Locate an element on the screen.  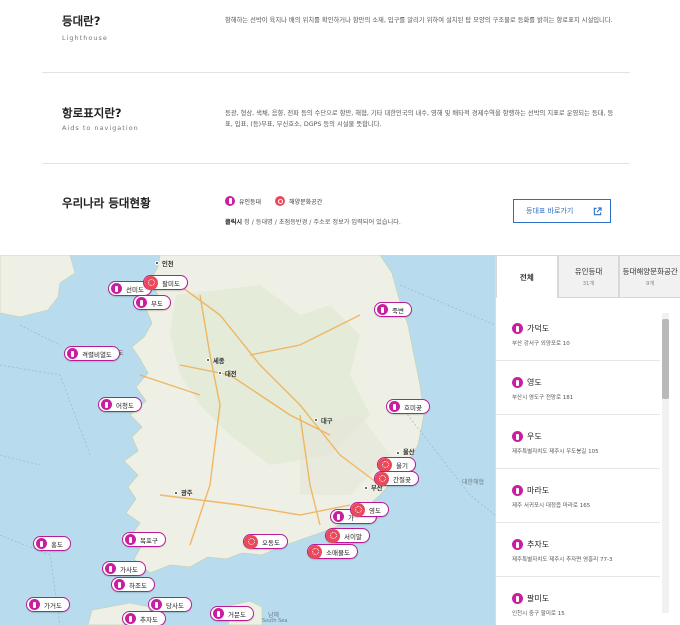
lighthouse-title: 등대란? is located at coordinates (81, 21).